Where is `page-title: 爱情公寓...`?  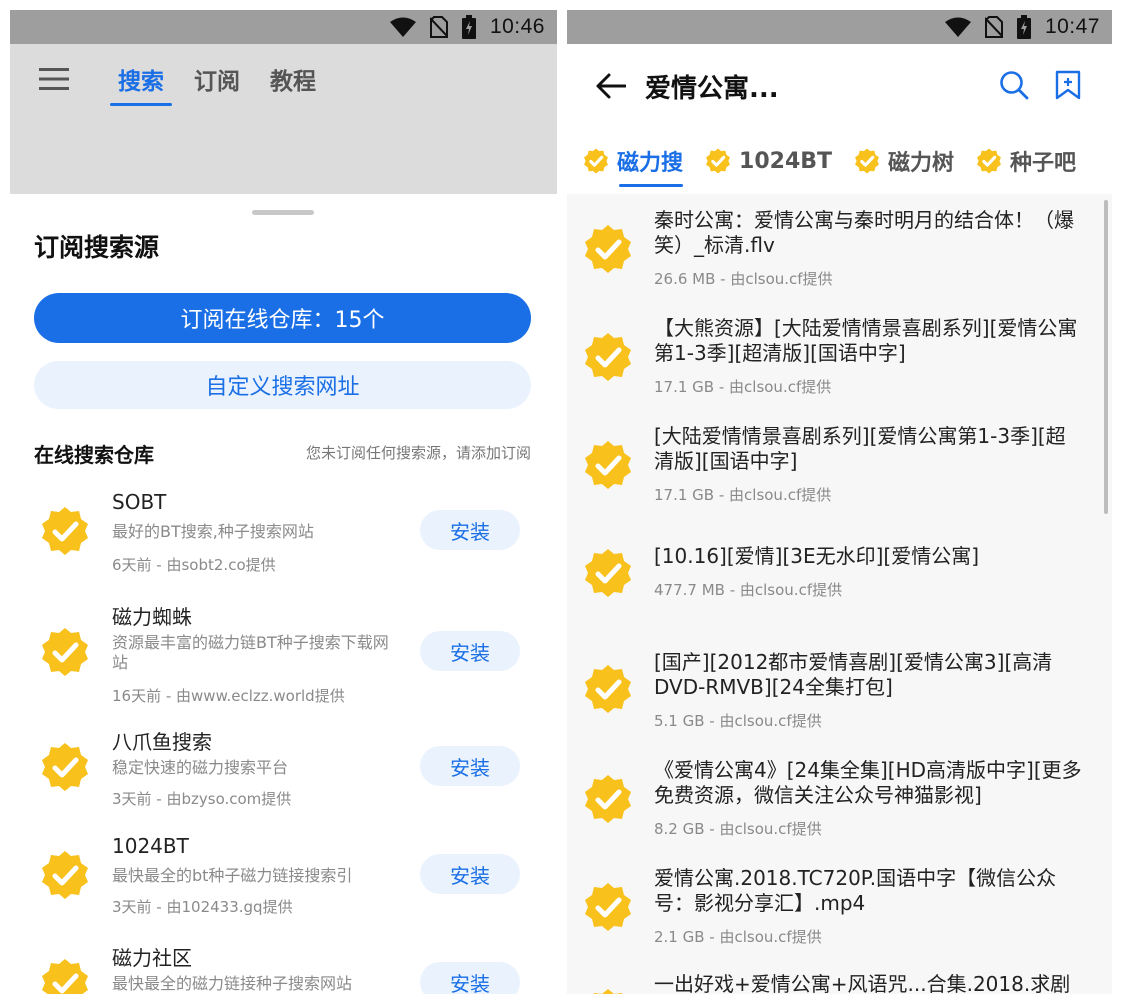 page-title: 爱情公寓... is located at coordinates (712, 88).